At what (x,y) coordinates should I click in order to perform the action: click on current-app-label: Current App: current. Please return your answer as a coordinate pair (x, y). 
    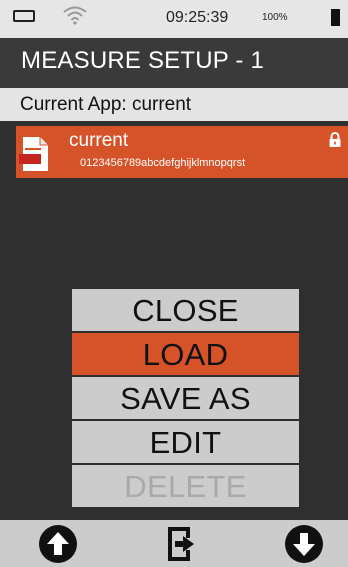
    Looking at the image, I should click on (174, 104).